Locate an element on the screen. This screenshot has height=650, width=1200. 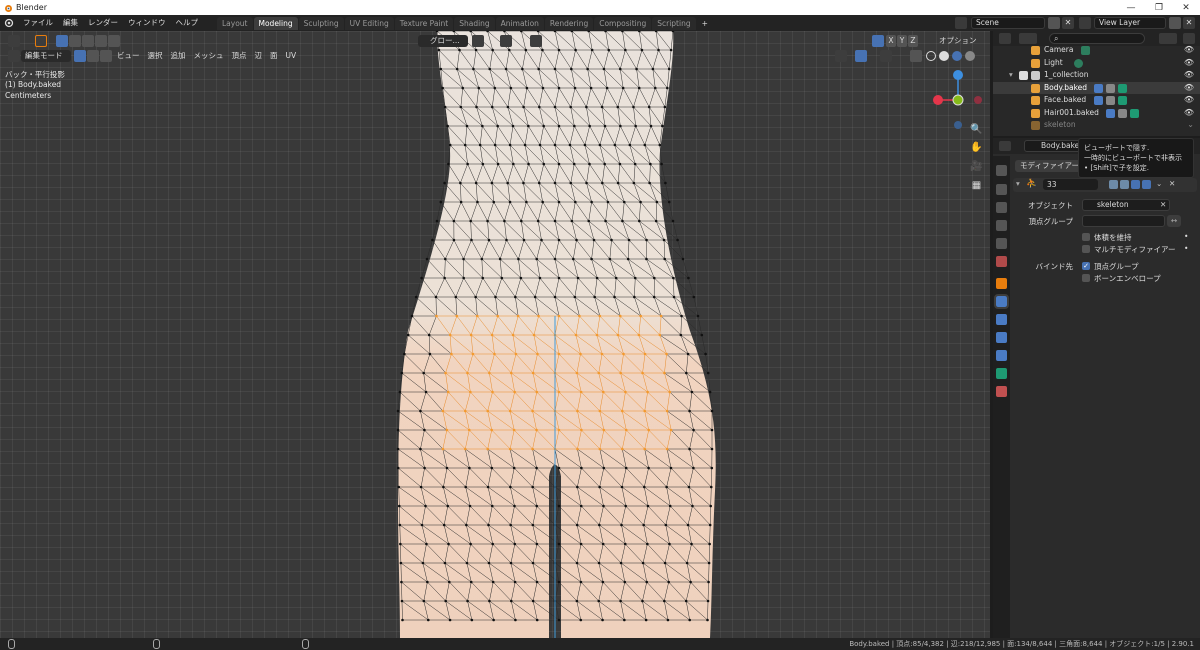
minimize-button: — is located at coordinates (1131, 7).